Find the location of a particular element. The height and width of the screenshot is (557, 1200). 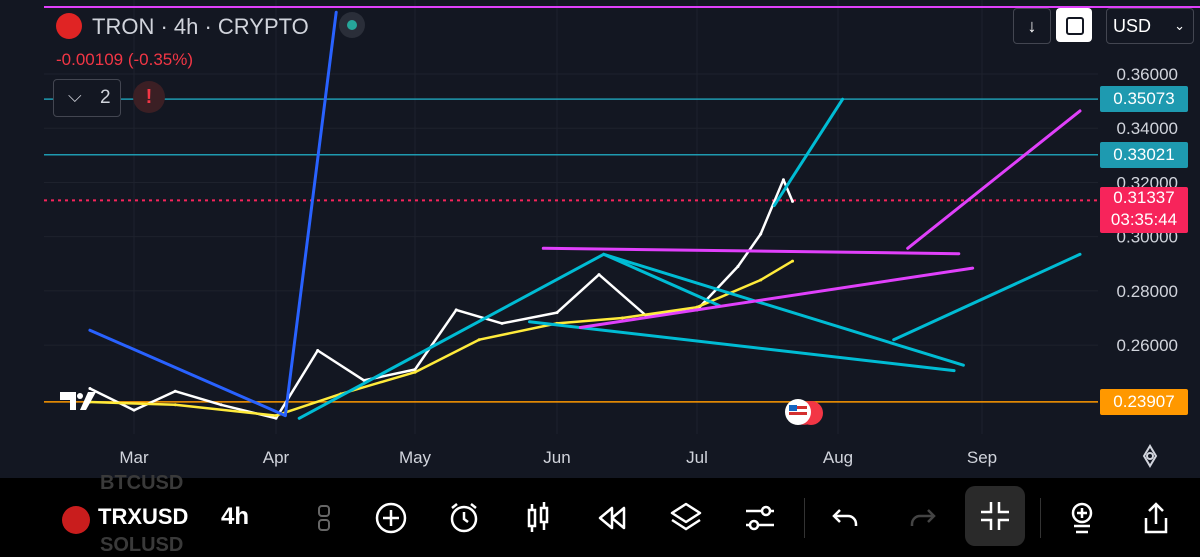

x-tick-label: Mar is located at coordinates (134, 457).